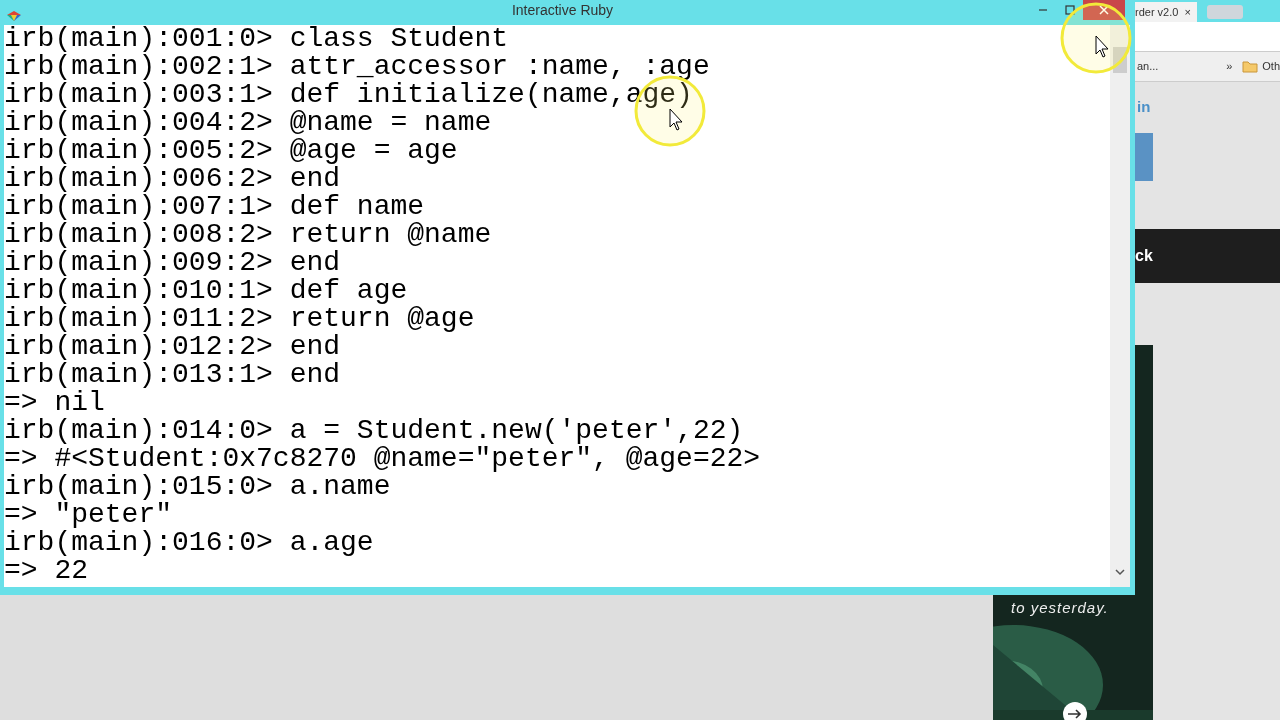  What do you see at coordinates (197, 487) in the screenshot?
I see `console-line: irb(main):015:0> a.name` at bounding box center [197, 487].